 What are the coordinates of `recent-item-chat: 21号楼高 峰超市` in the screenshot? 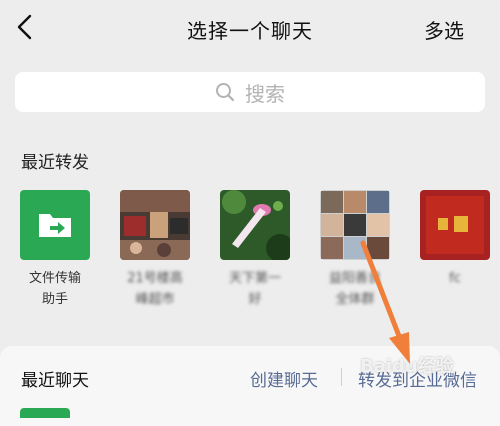 It's located at (155, 250).